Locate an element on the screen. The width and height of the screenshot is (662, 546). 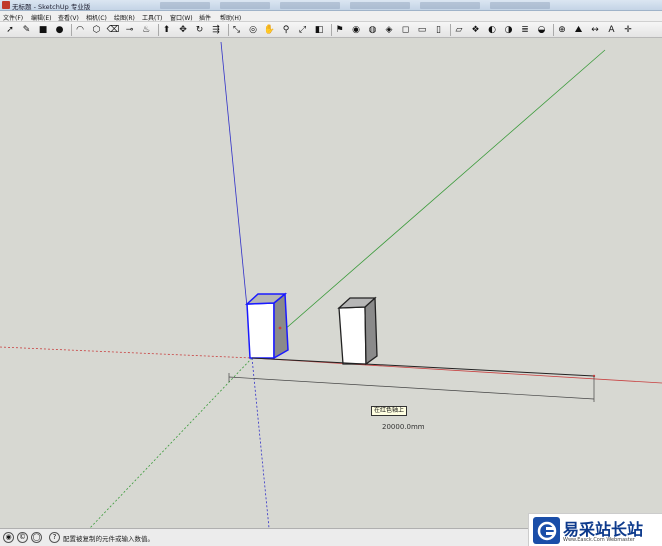
tape-measure-icon: ⊸ is located at coordinates (130, 30).